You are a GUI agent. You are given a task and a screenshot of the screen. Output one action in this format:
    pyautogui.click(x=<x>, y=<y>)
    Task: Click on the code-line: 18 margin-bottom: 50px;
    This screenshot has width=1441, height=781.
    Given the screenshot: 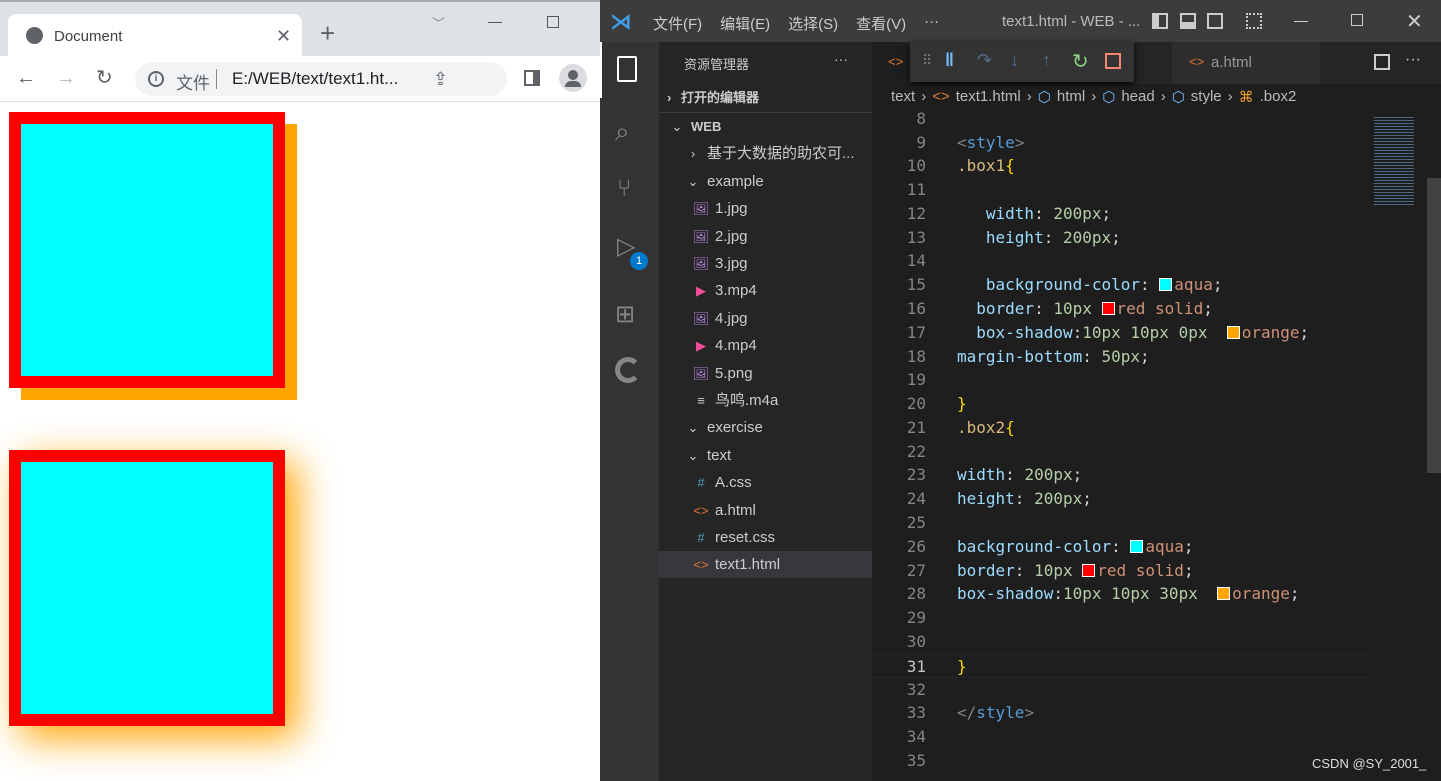 What is the action you would take?
    pyautogui.click(x=1122, y=357)
    